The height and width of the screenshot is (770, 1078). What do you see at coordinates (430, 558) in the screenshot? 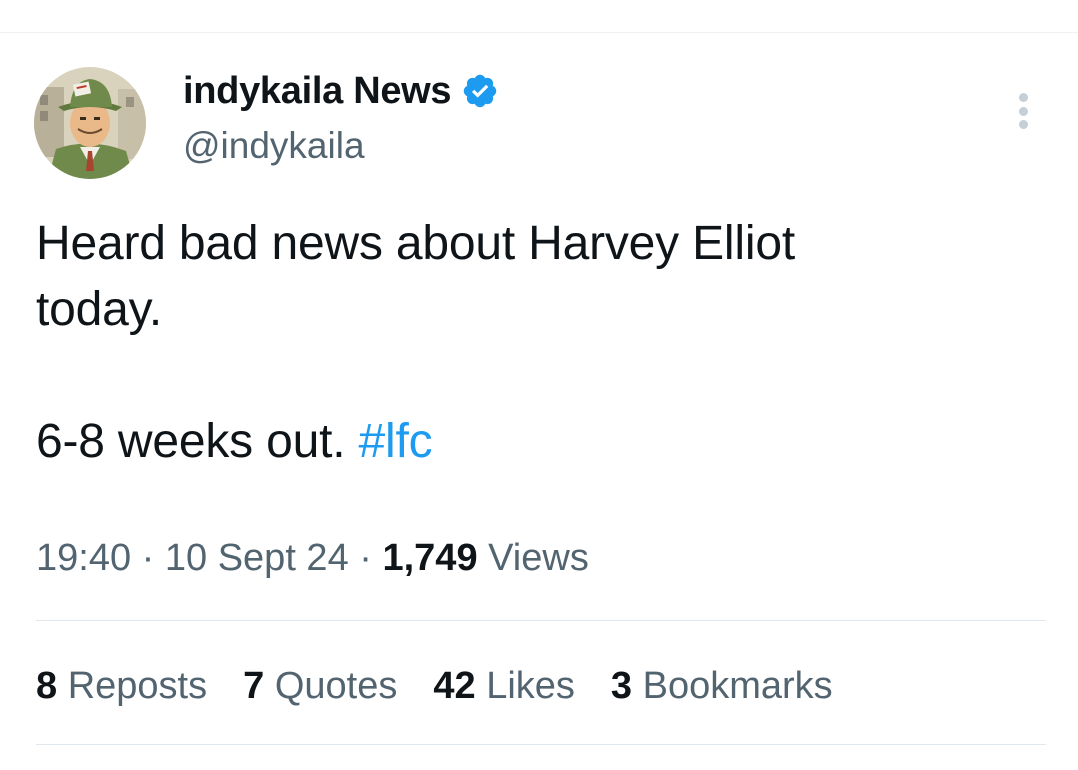
I see `views-count: 1,749` at bounding box center [430, 558].